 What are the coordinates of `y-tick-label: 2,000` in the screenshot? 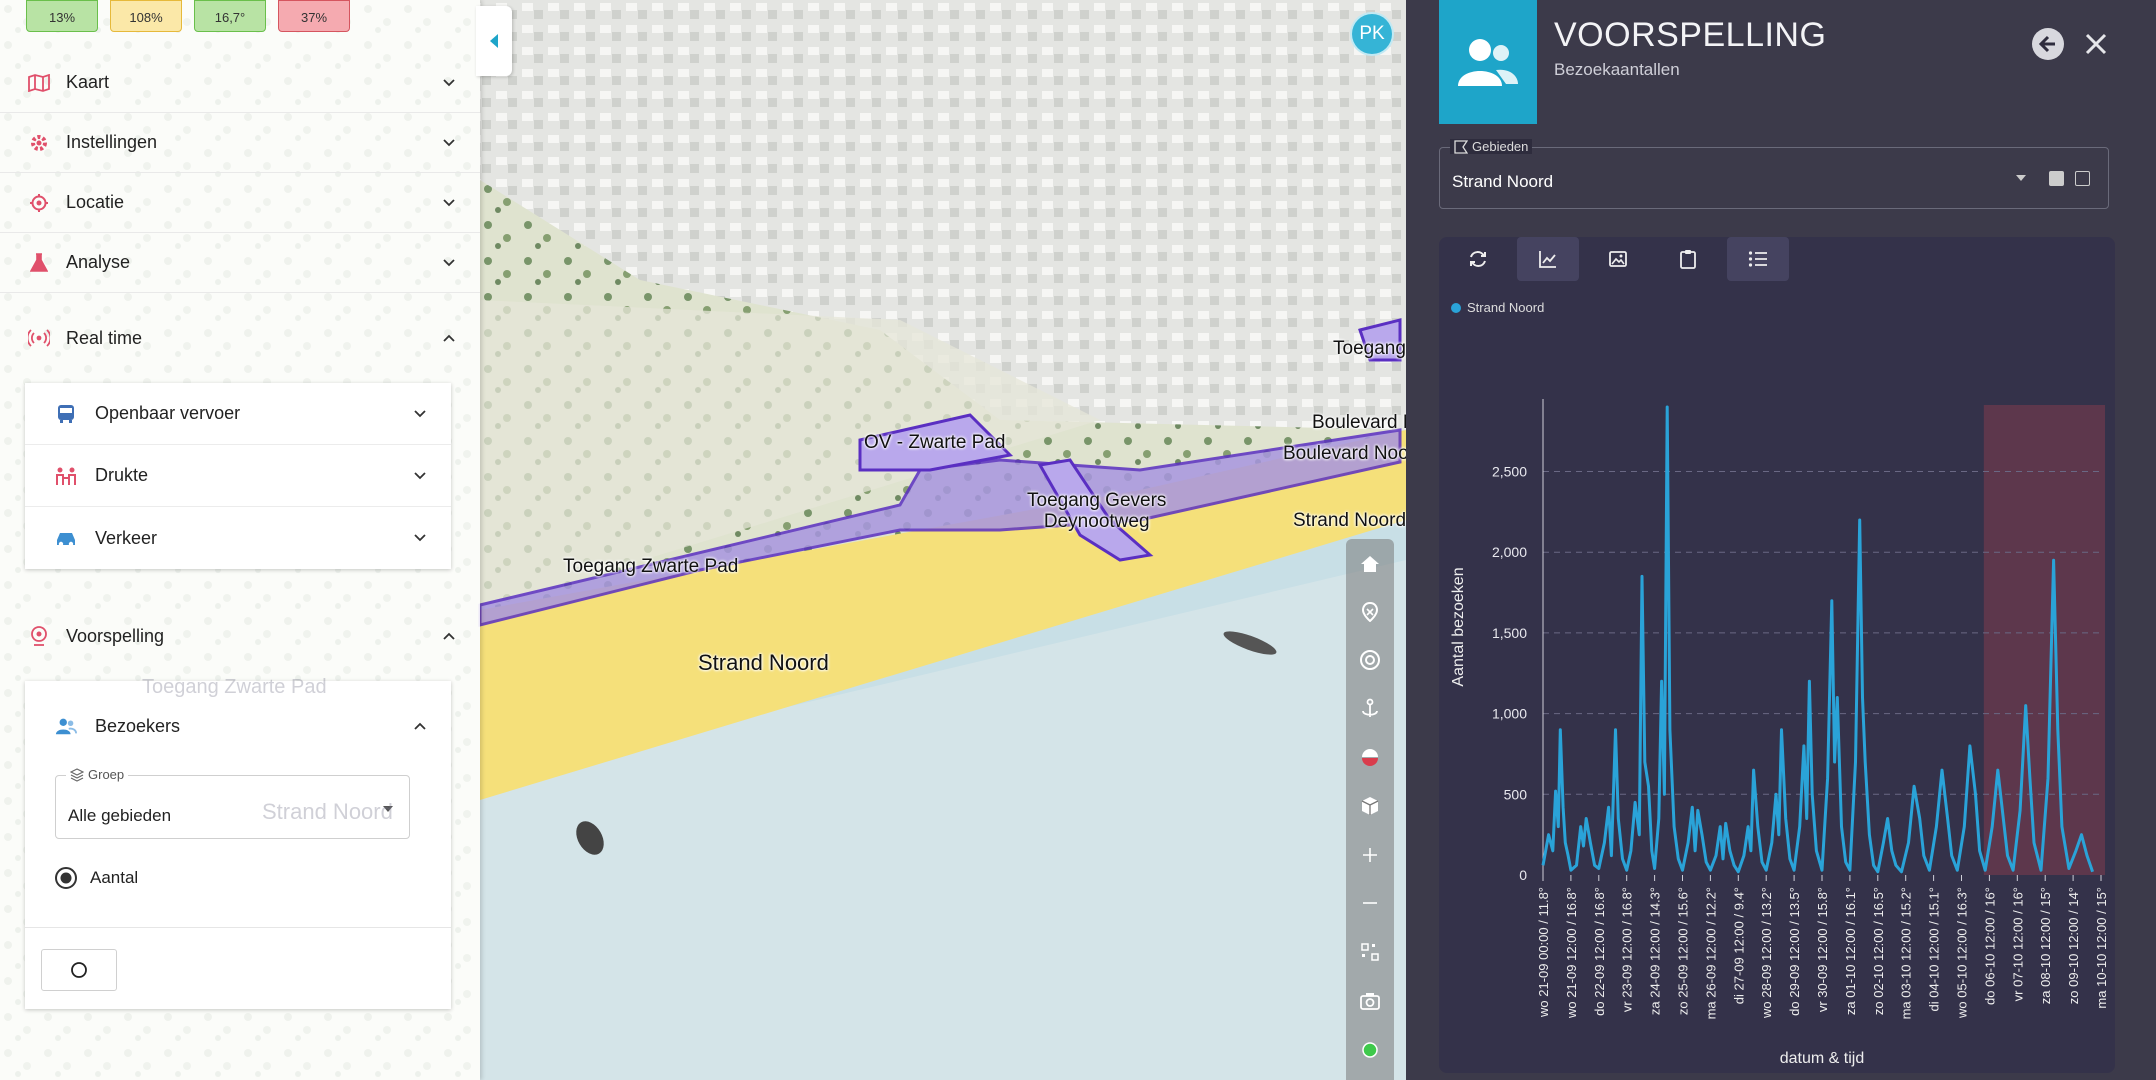 It's located at (1509, 552).